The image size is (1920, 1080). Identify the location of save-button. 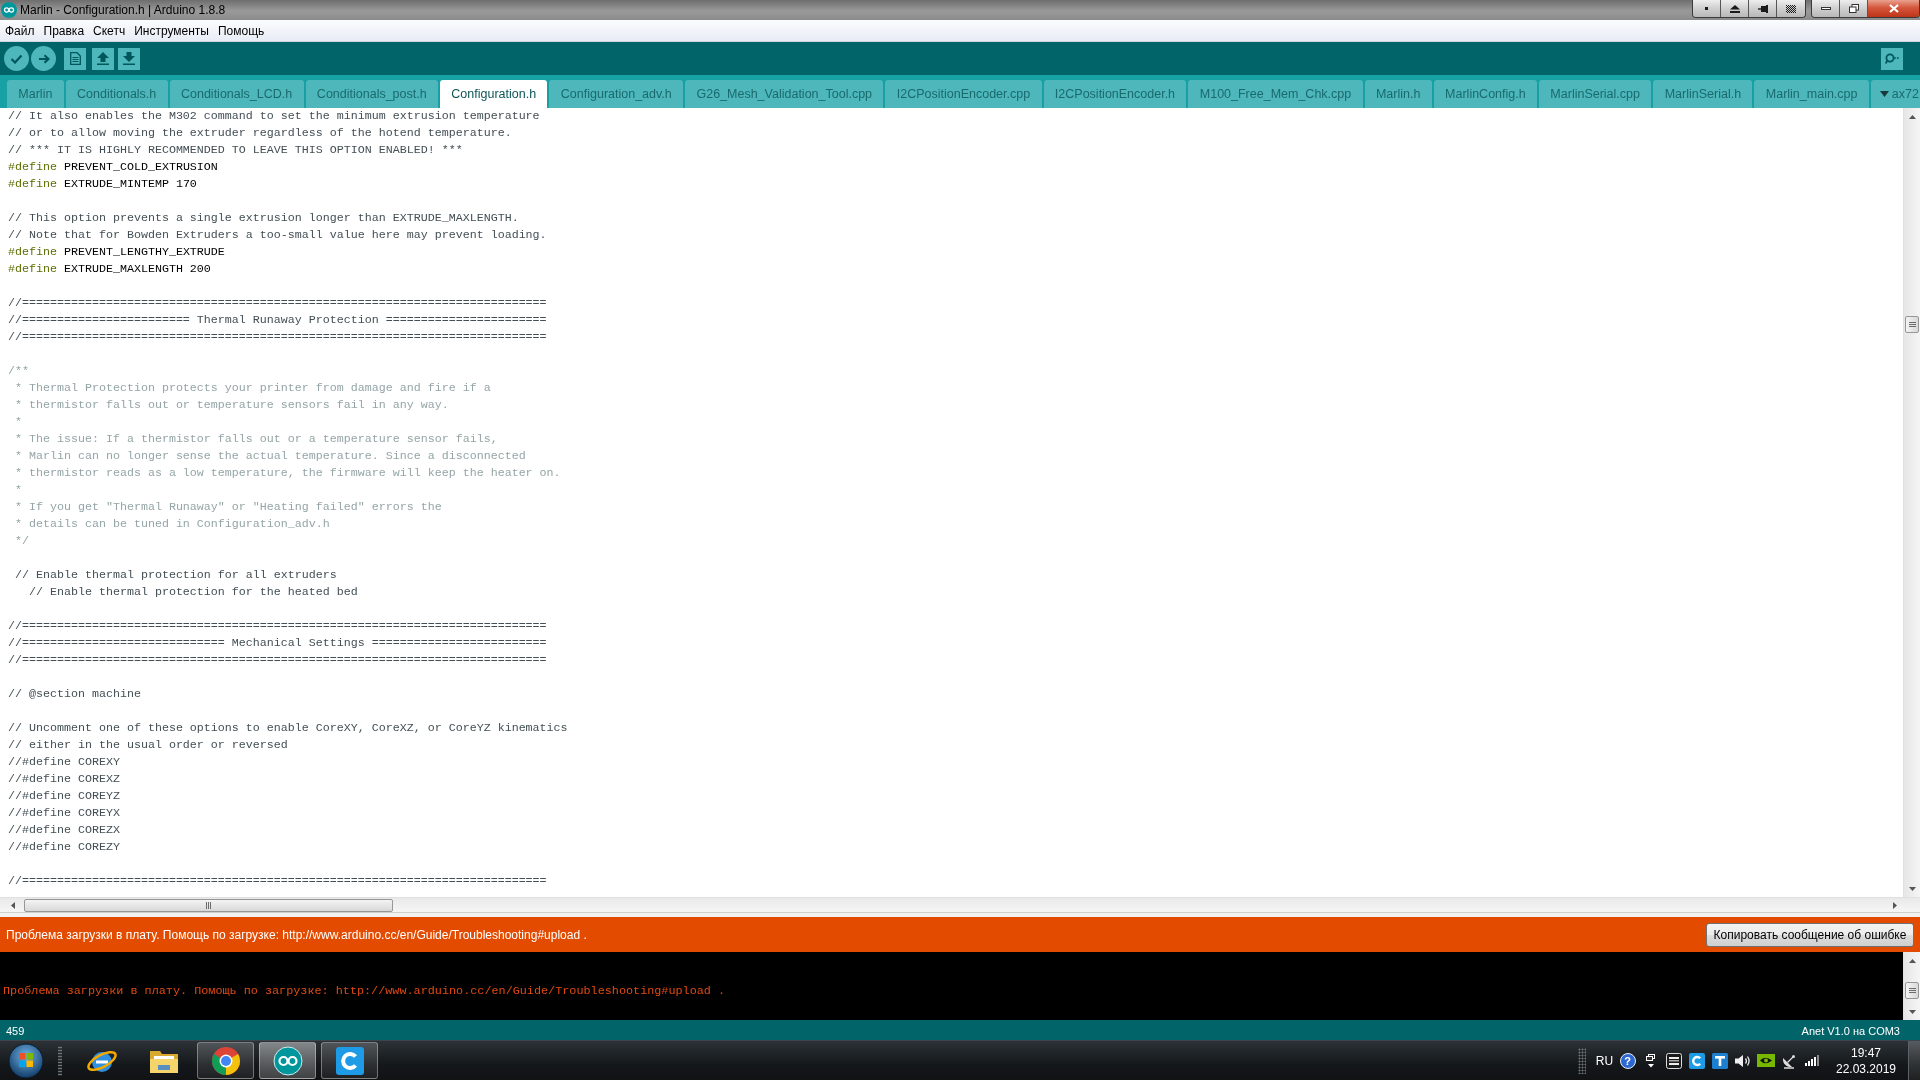
(129, 58).